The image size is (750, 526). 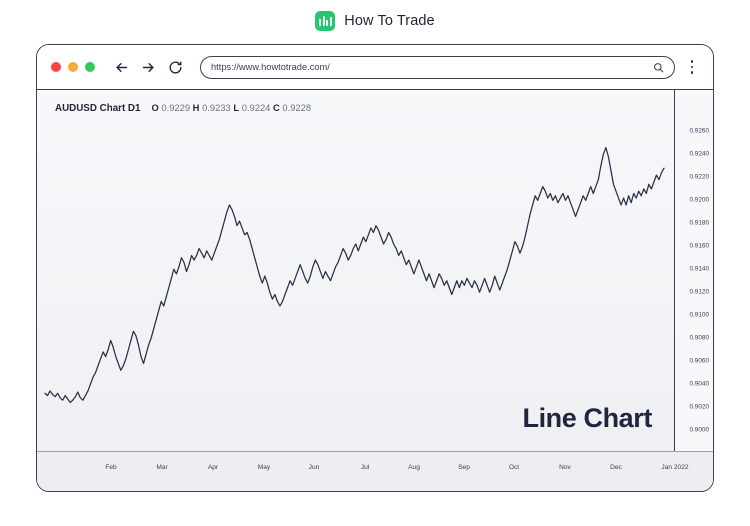 I want to click on search-icon, so click(x=658, y=67).